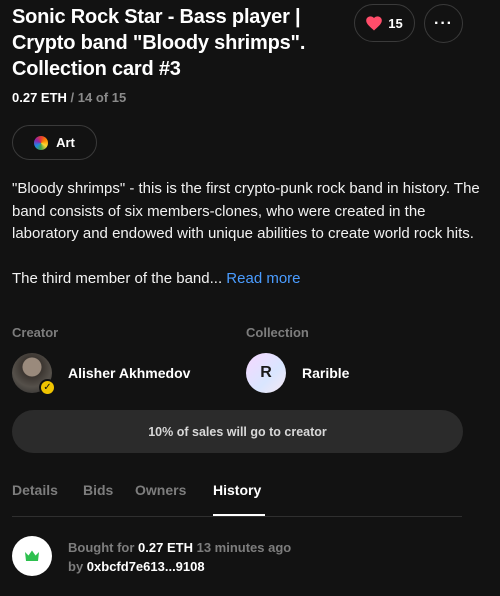  Describe the element at coordinates (244, 547) in the screenshot. I see `history-time: 13 minutes ago` at that location.